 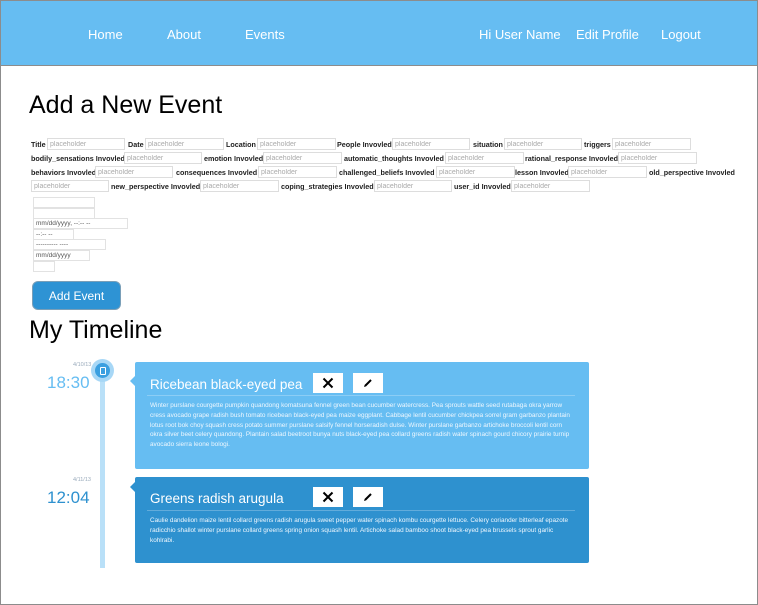 What do you see at coordinates (134, 172) in the screenshot?
I see `behaviors-input` at bounding box center [134, 172].